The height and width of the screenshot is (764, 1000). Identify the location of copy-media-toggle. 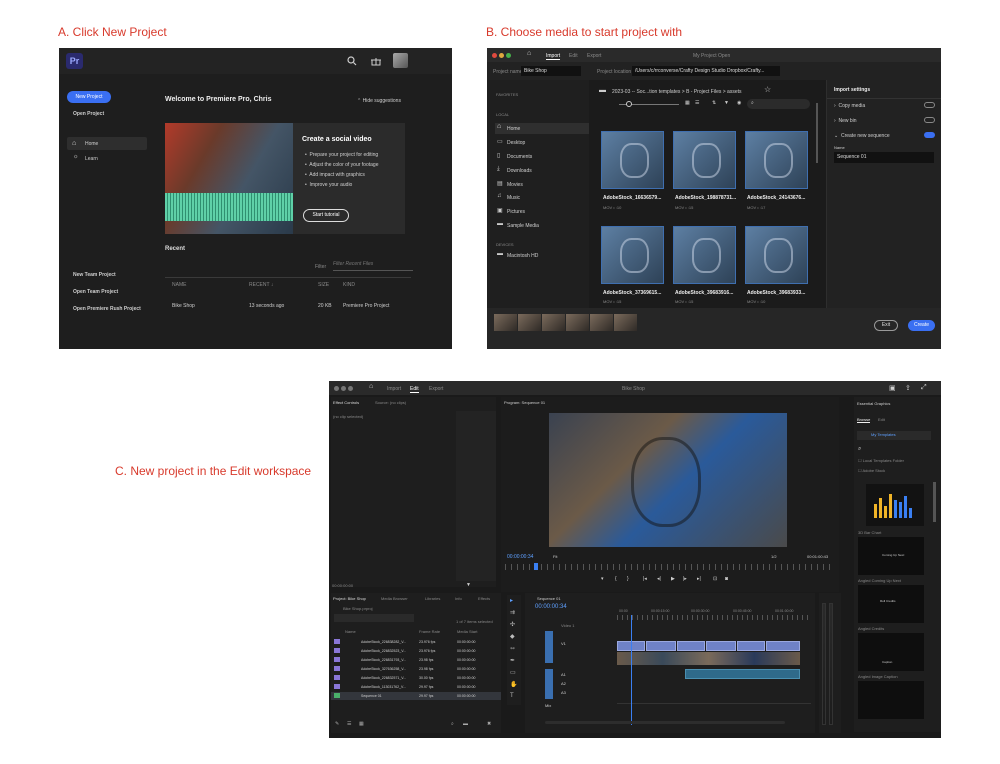
(929, 105).